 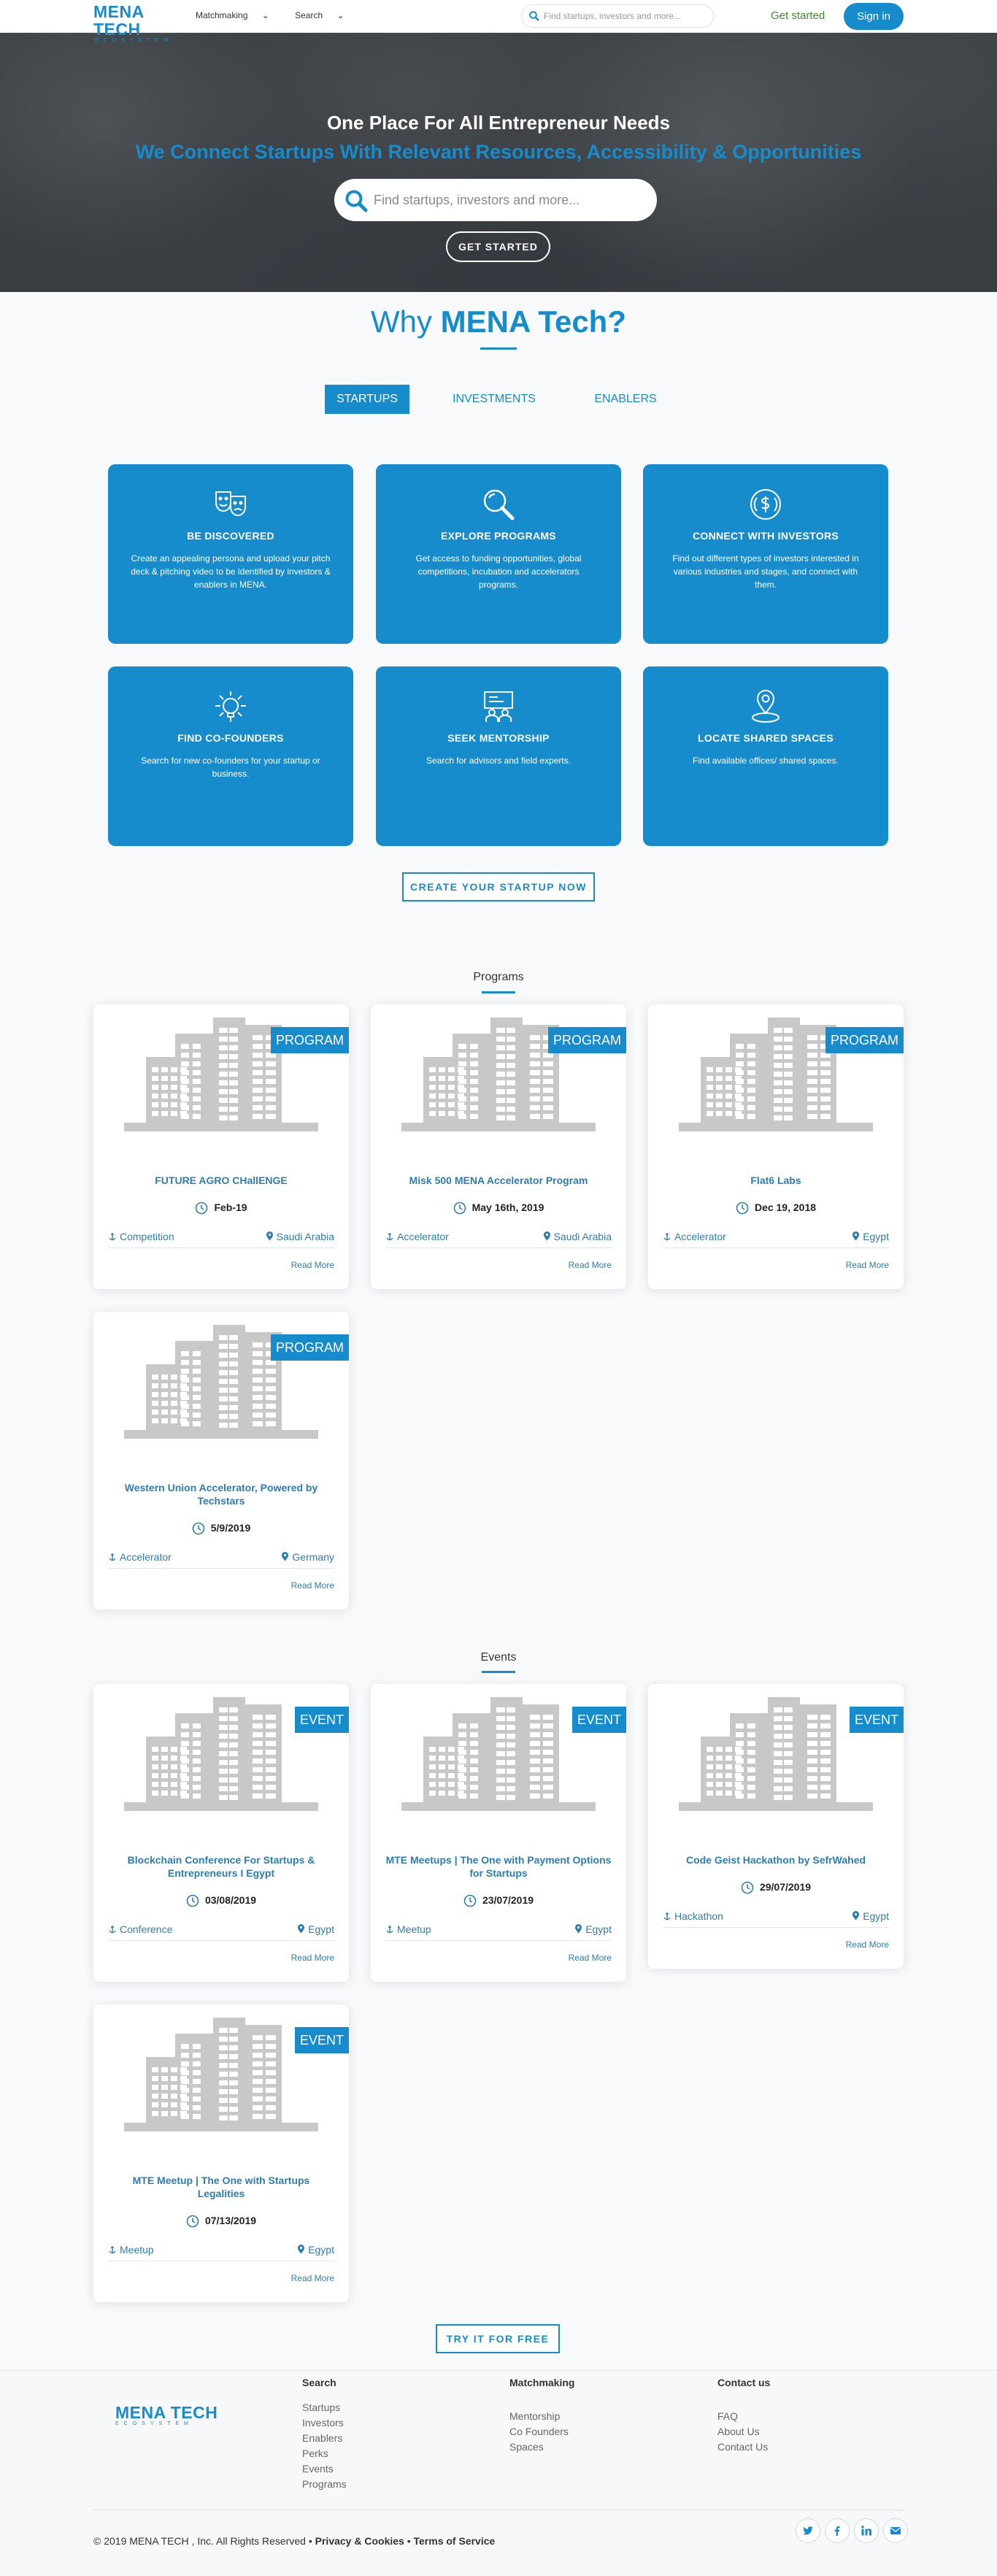 I want to click on hero-search-input, so click(x=509, y=200).